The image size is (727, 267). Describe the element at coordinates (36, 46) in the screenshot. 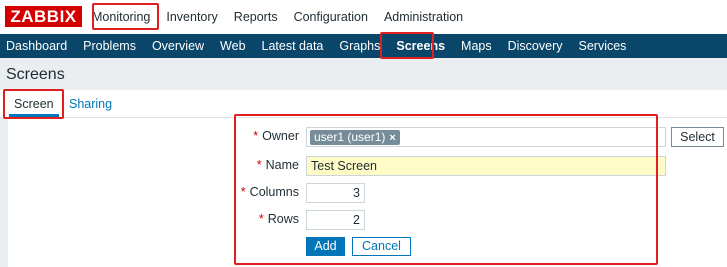

I see `submenu-dashboard: Dashboard` at that location.